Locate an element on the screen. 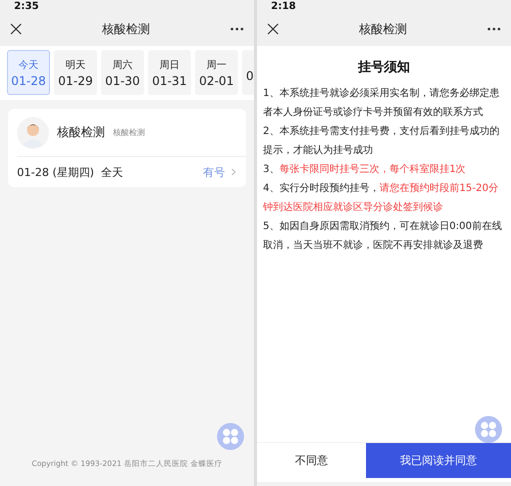  weekday-label: 周六 is located at coordinates (122, 65).